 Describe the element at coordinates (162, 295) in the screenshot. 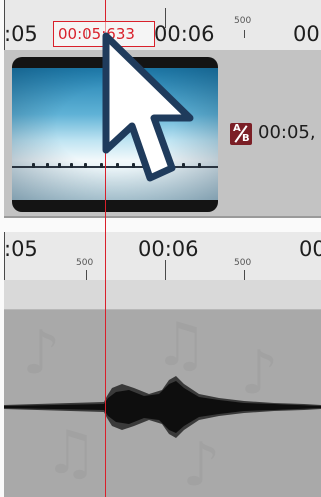

I see `track-divider` at that location.